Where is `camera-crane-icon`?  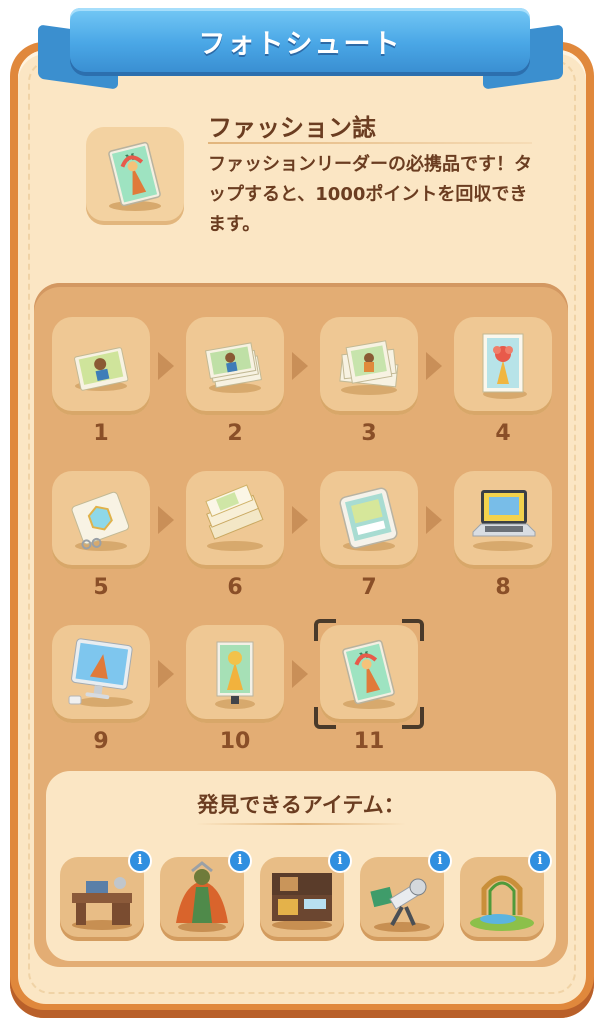 camera-crane-icon is located at coordinates (400, 905).